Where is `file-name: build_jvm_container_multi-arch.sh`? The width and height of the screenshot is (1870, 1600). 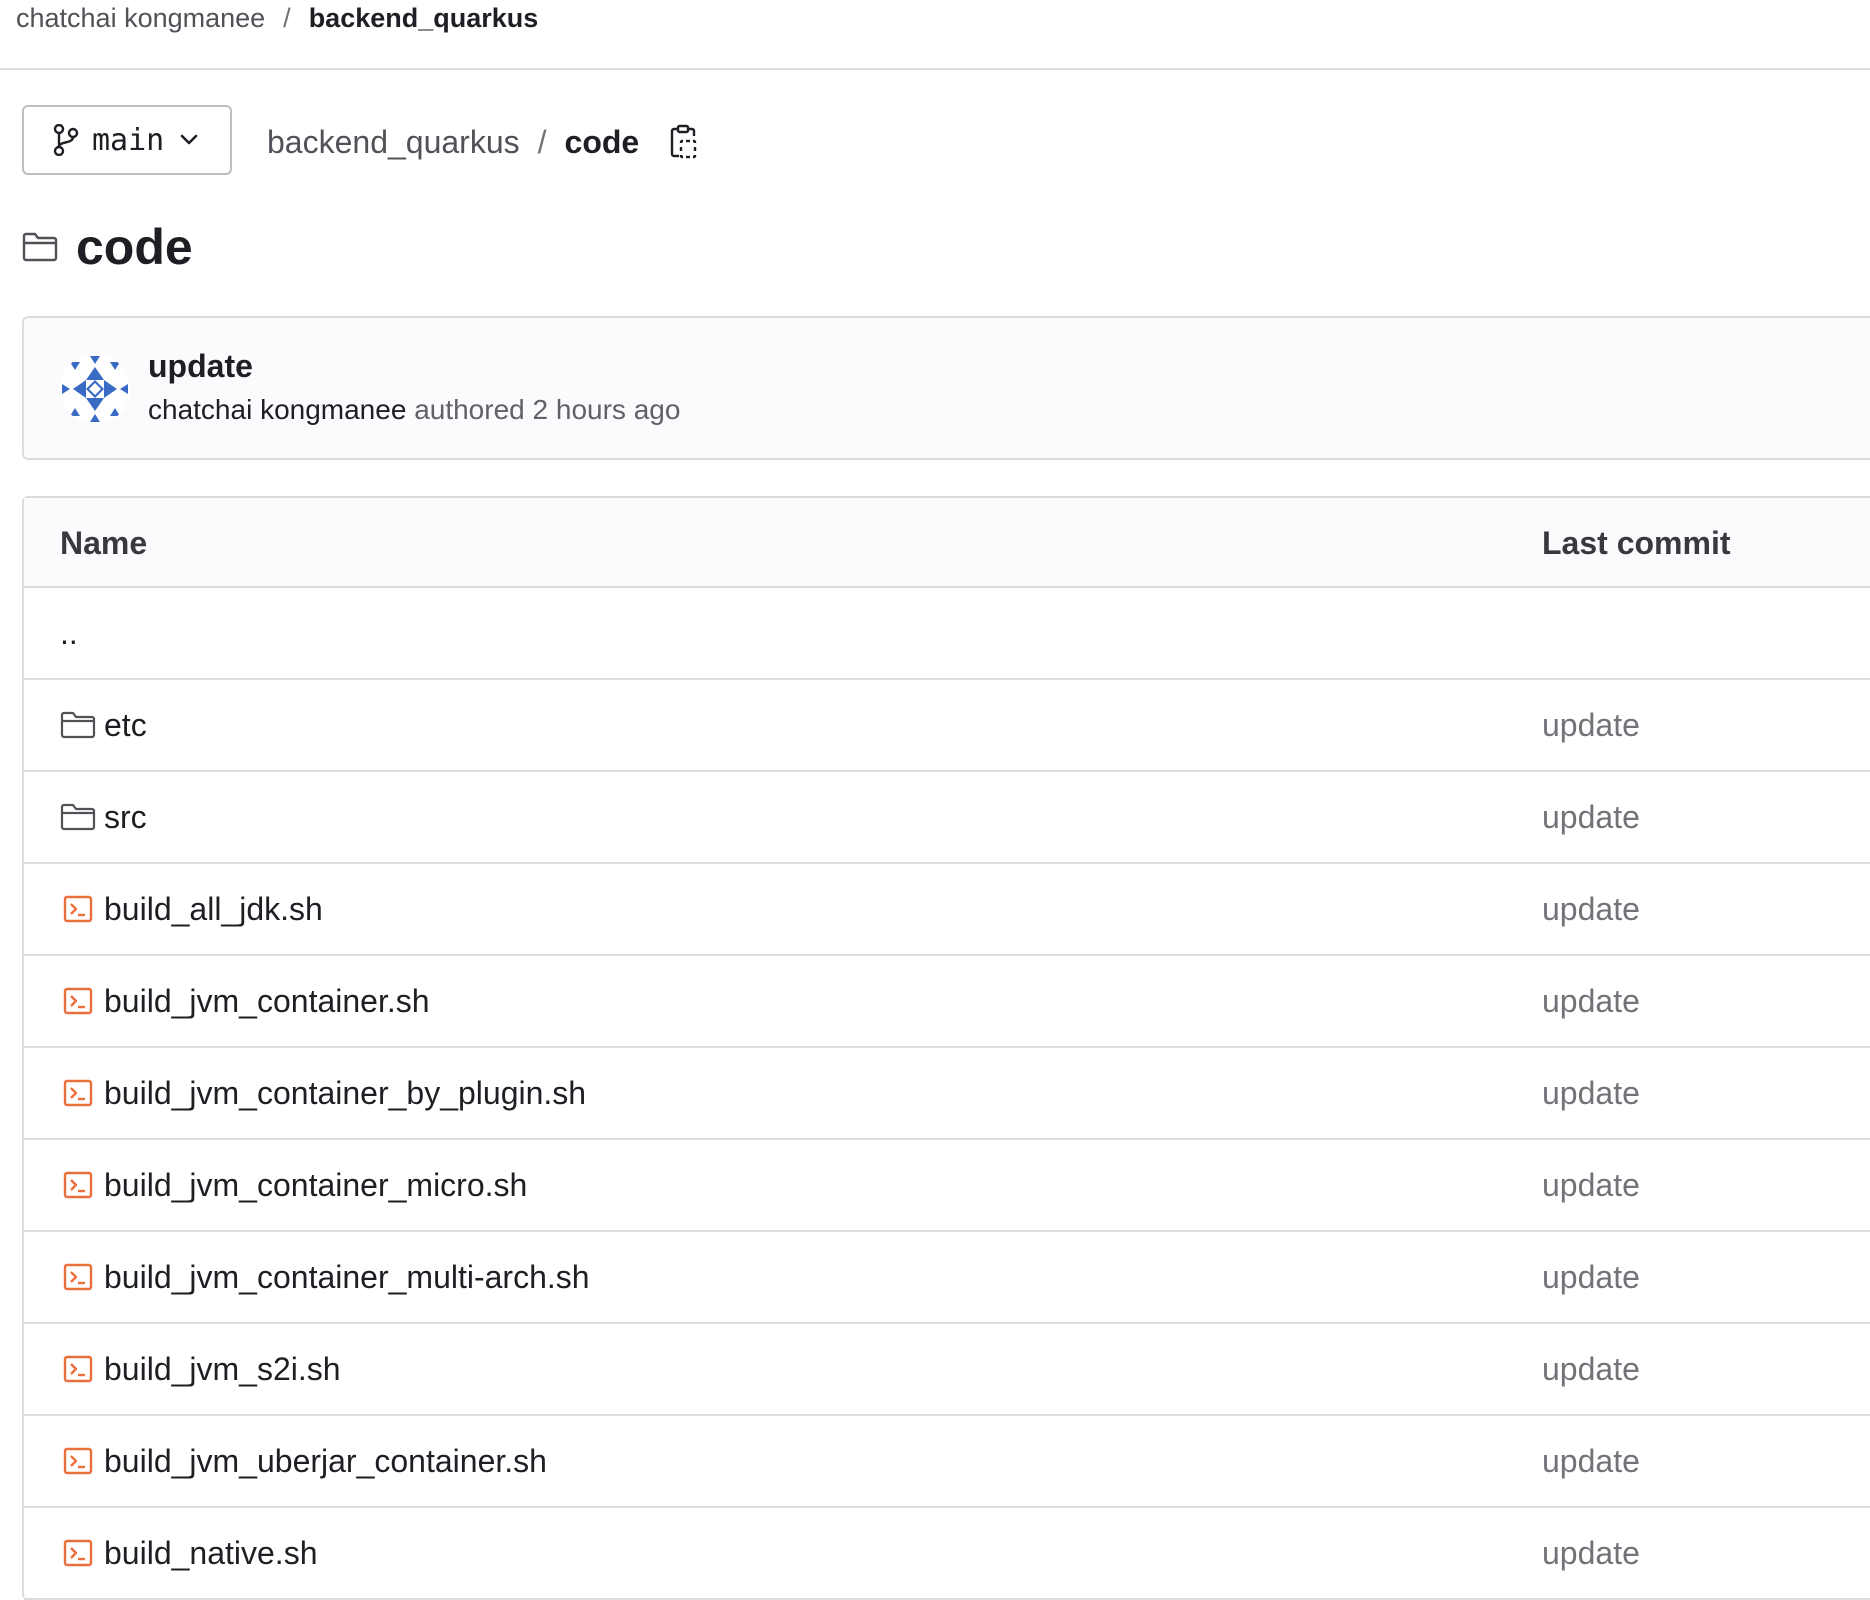 file-name: build_jvm_container_multi-arch.sh is located at coordinates (347, 1276).